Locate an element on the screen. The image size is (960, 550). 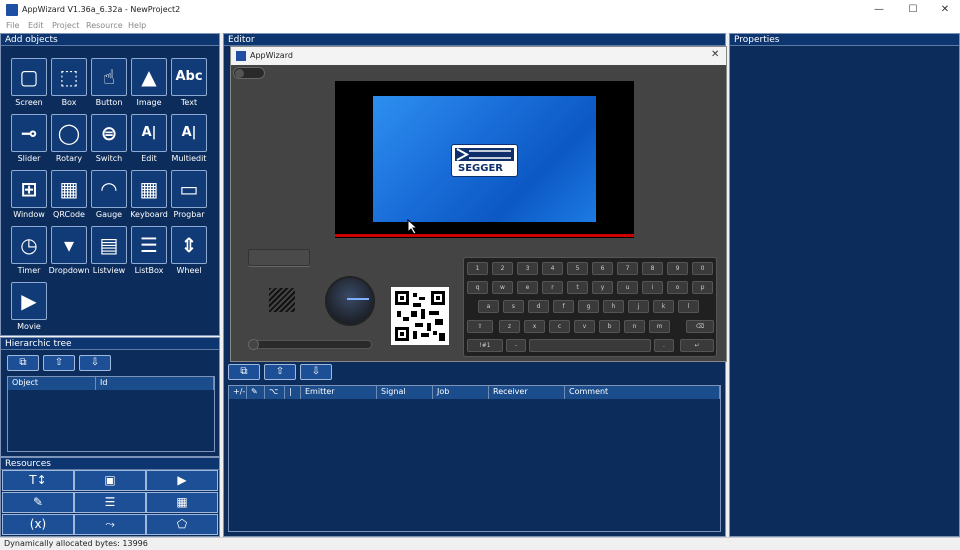
move-up-button: ⇧ is located at coordinates (59, 363).